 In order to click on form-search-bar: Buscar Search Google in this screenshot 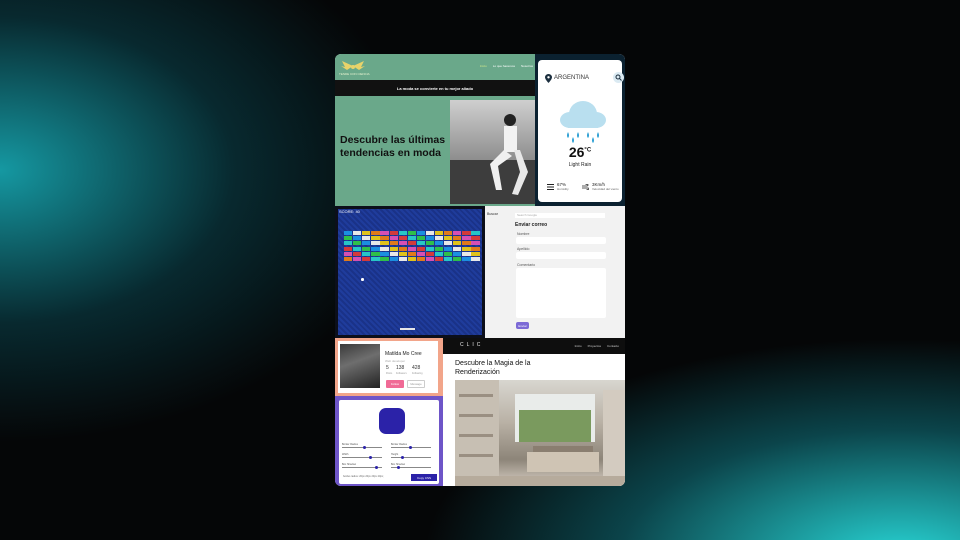, I will do `click(555, 214)`.